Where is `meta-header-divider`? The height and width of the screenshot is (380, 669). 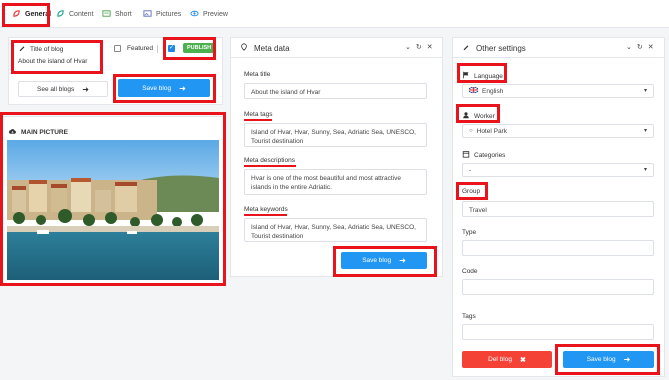 meta-header-divider is located at coordinates (336, 57).